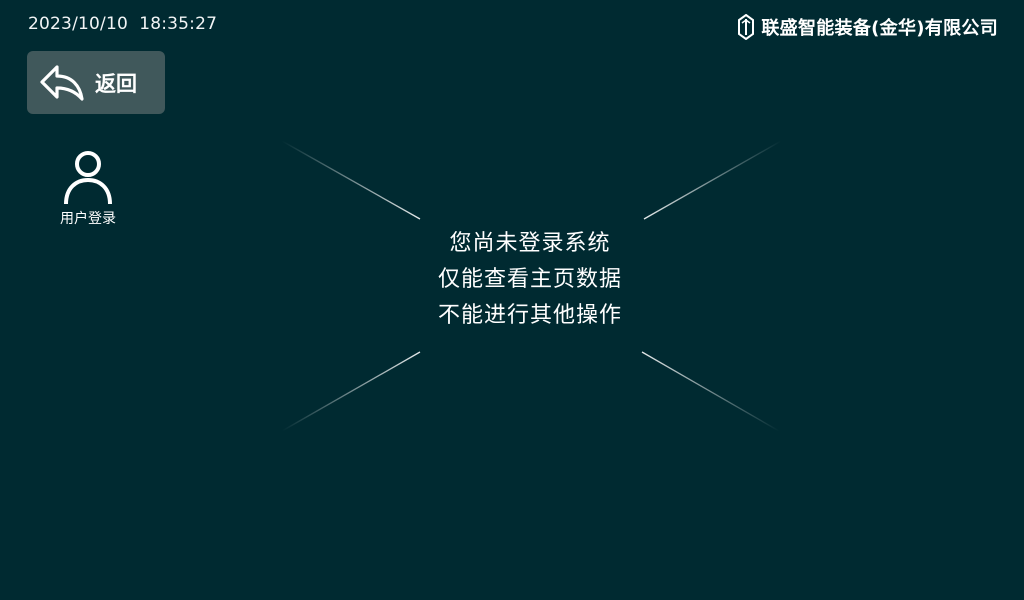 The width and height of the screenshot is (1024, 600). What do you see at coordinates (351, 391) in the screenshot?
I see `decor-line-bottom-left` at bounding box center [351, 391].